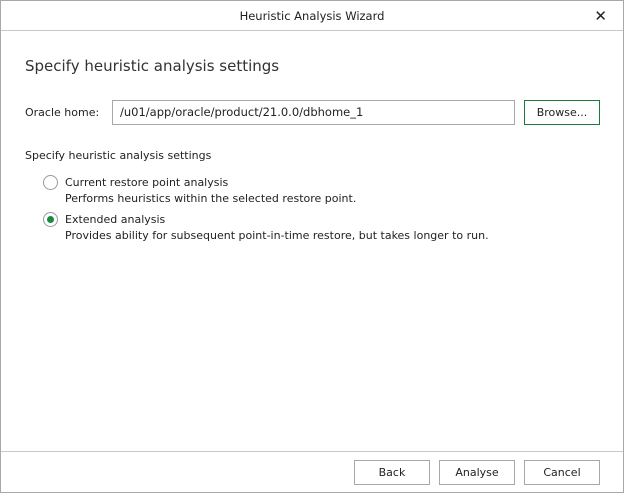 The image size is (624, 493). Describe the element at coordinates (600, 16) in the screenshot. I see `close-icon: ✕` at that location.